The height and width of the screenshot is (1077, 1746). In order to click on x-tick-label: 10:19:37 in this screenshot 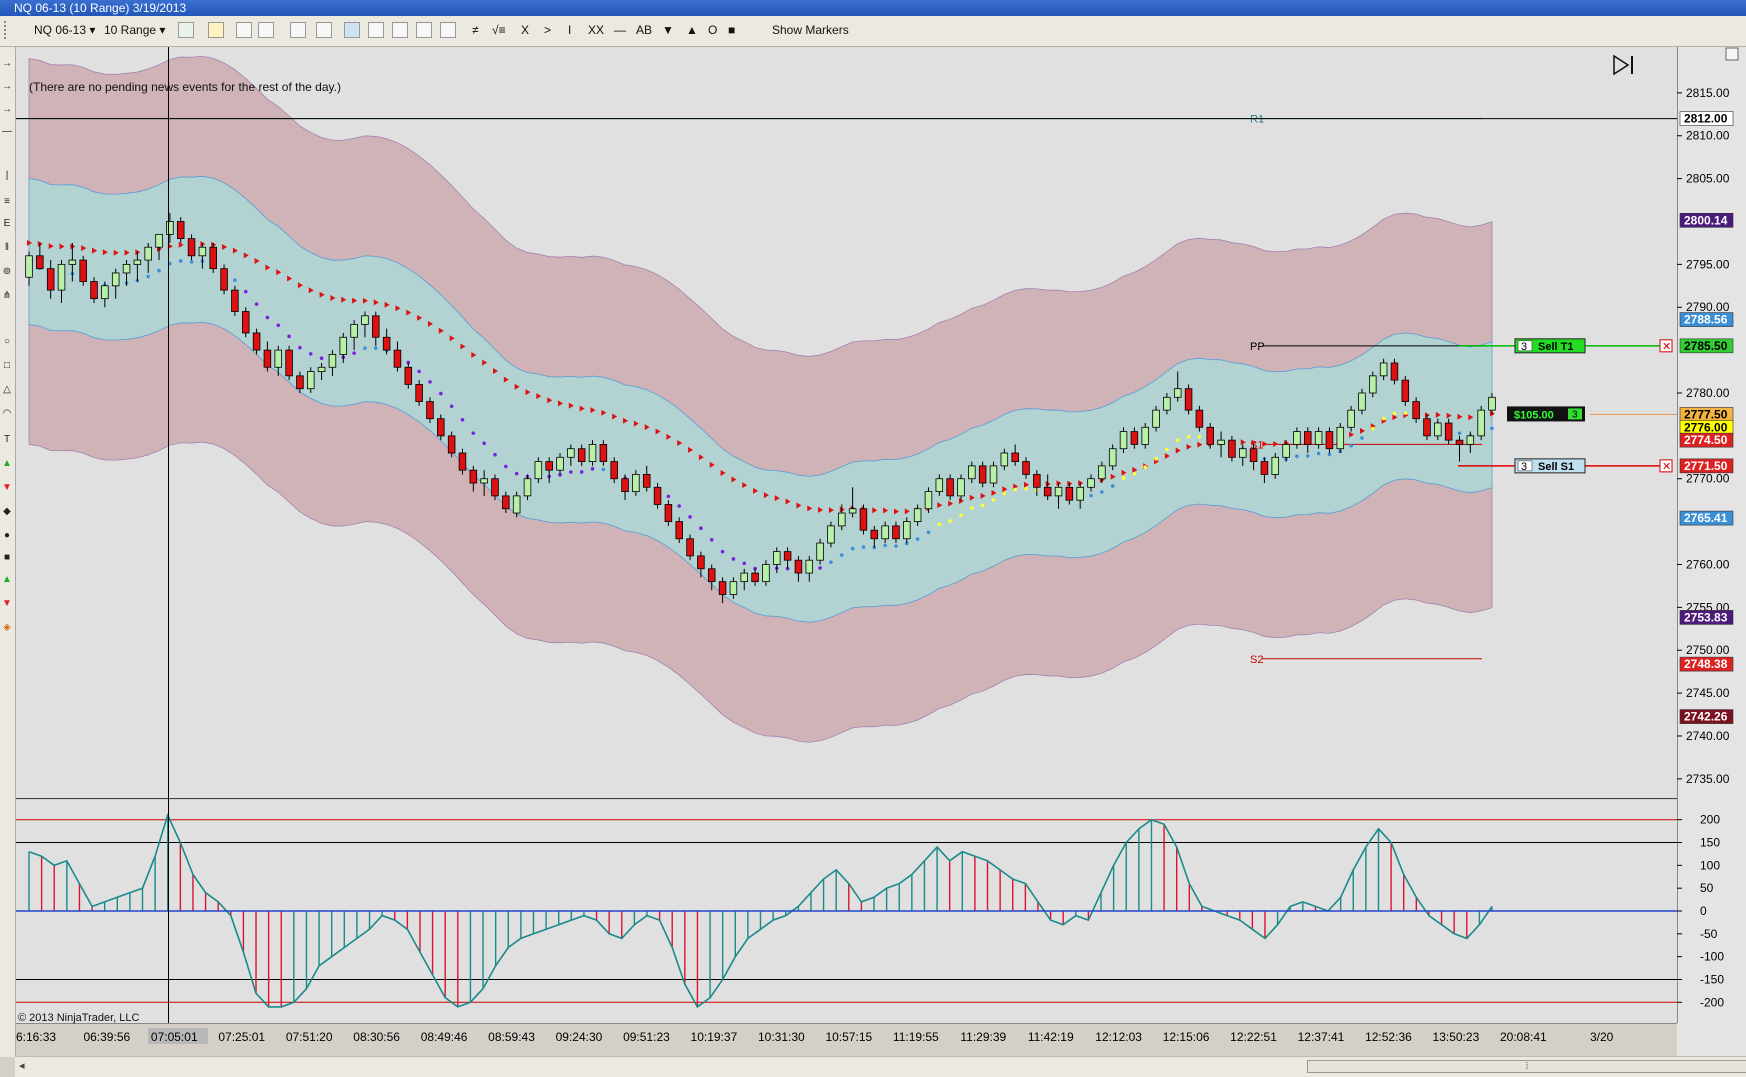, I will do `click(714, 1037)`.